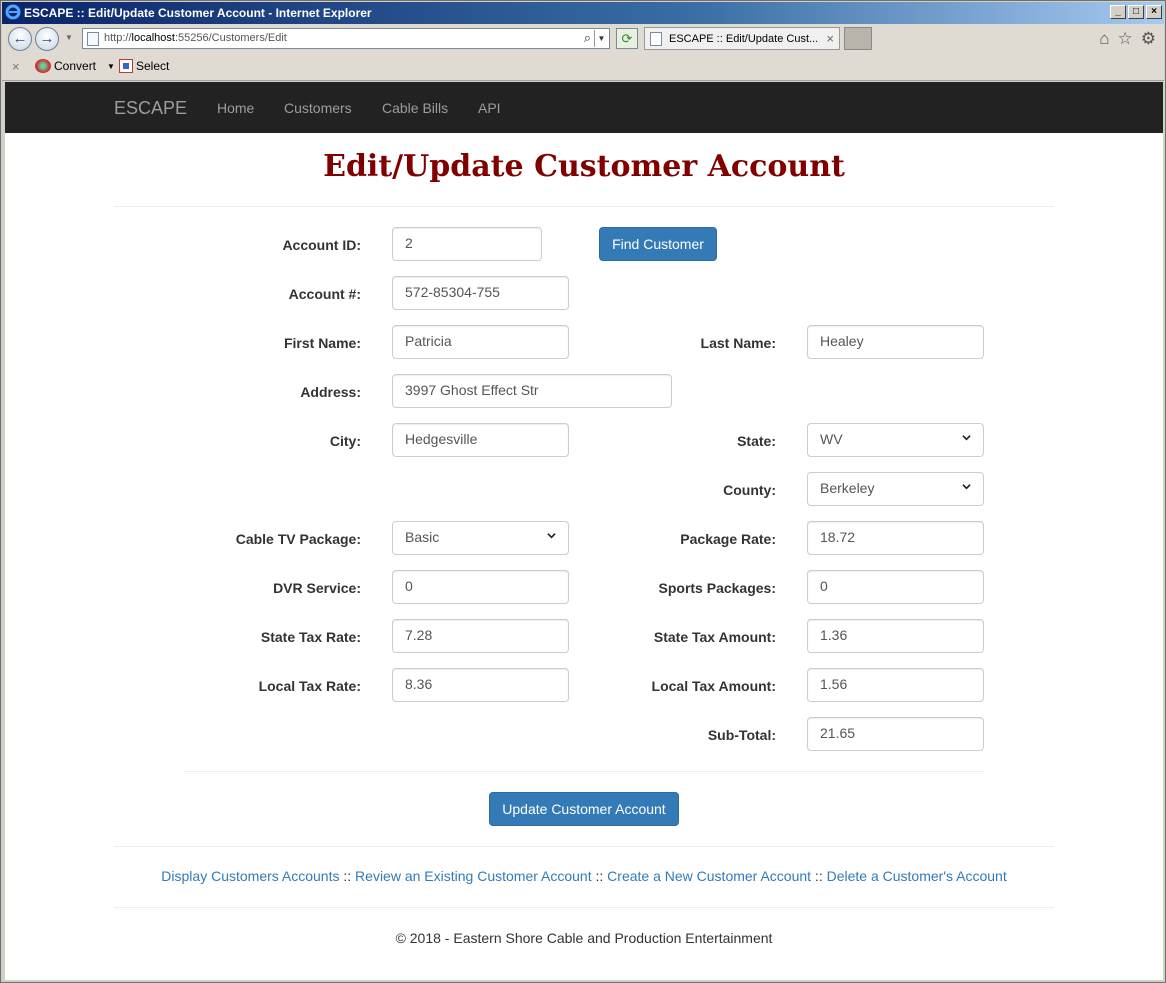  What do you see at coordinates (324, 294) in the screenshot?
I see `account-number-label: Account #:` at bounding box center [324, 294].